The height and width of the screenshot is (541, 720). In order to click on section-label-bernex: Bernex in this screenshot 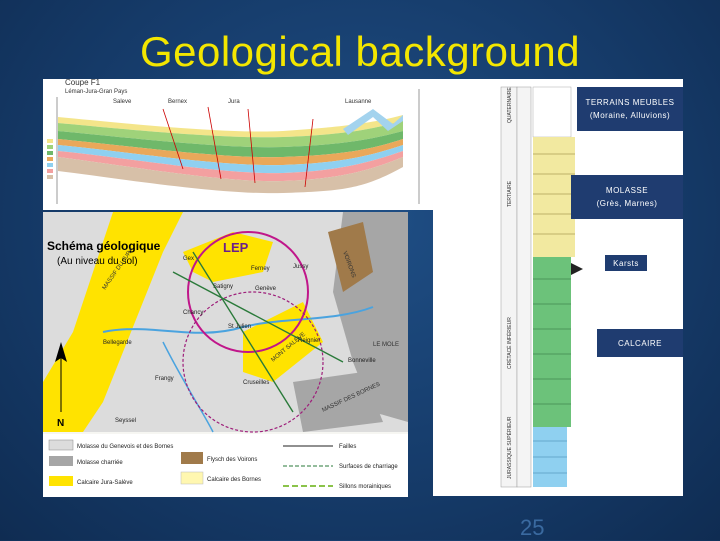, I will do `click(177, 102)`.